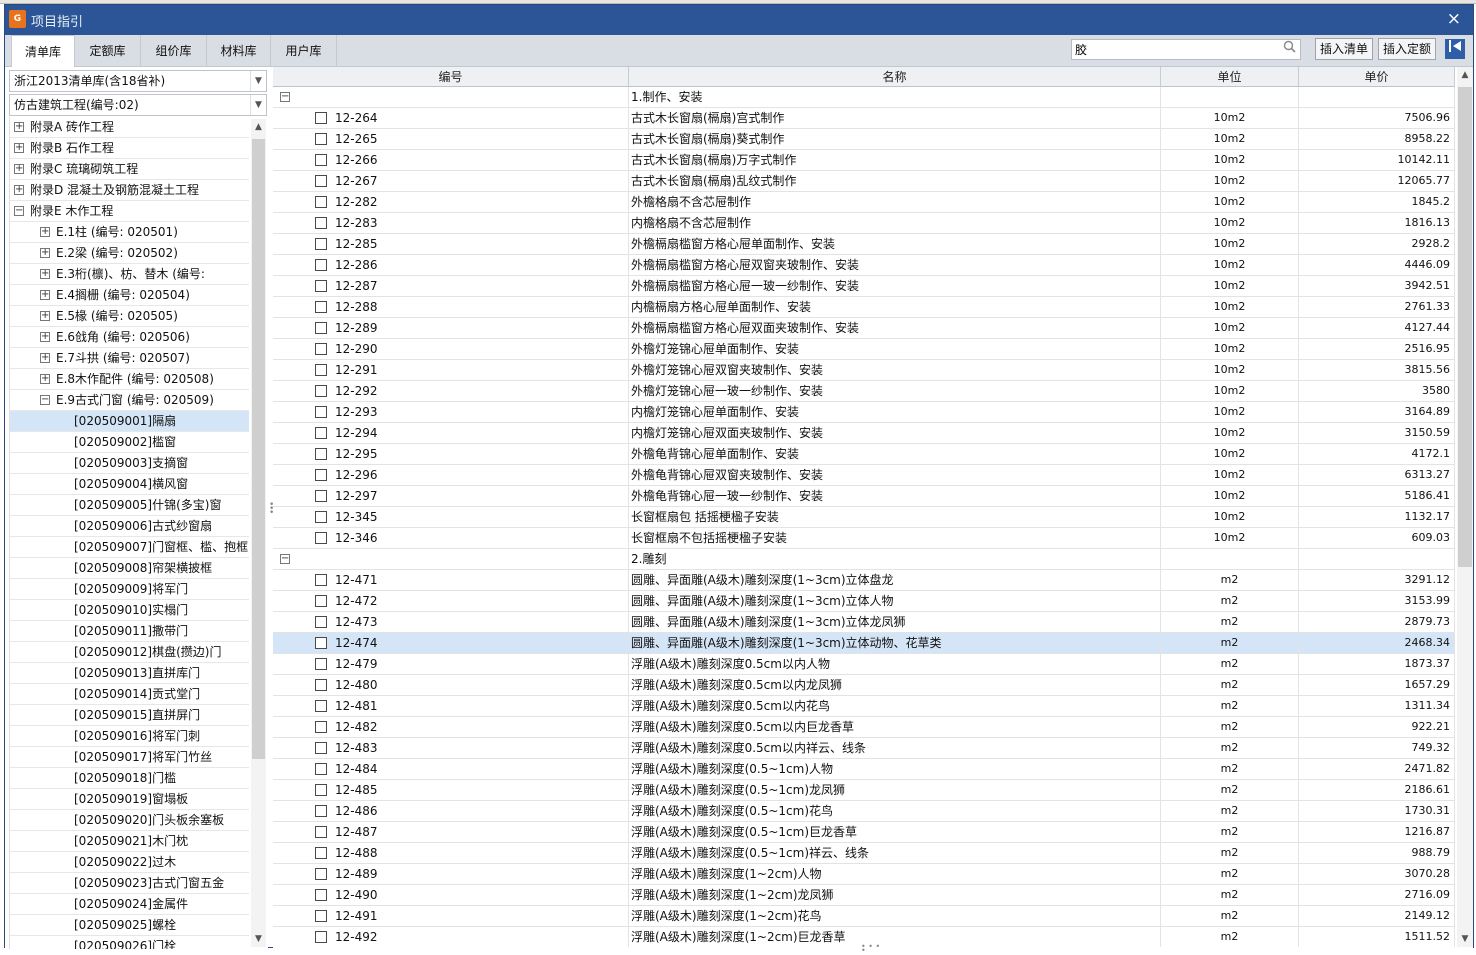 This screenshot has height=955, width=1476. What do you see at coordinates (129, 400) in the screenshot?
I see `tree-item: − E.9古式门窗 (编号: 020509)` at bounding box center [129, 400].